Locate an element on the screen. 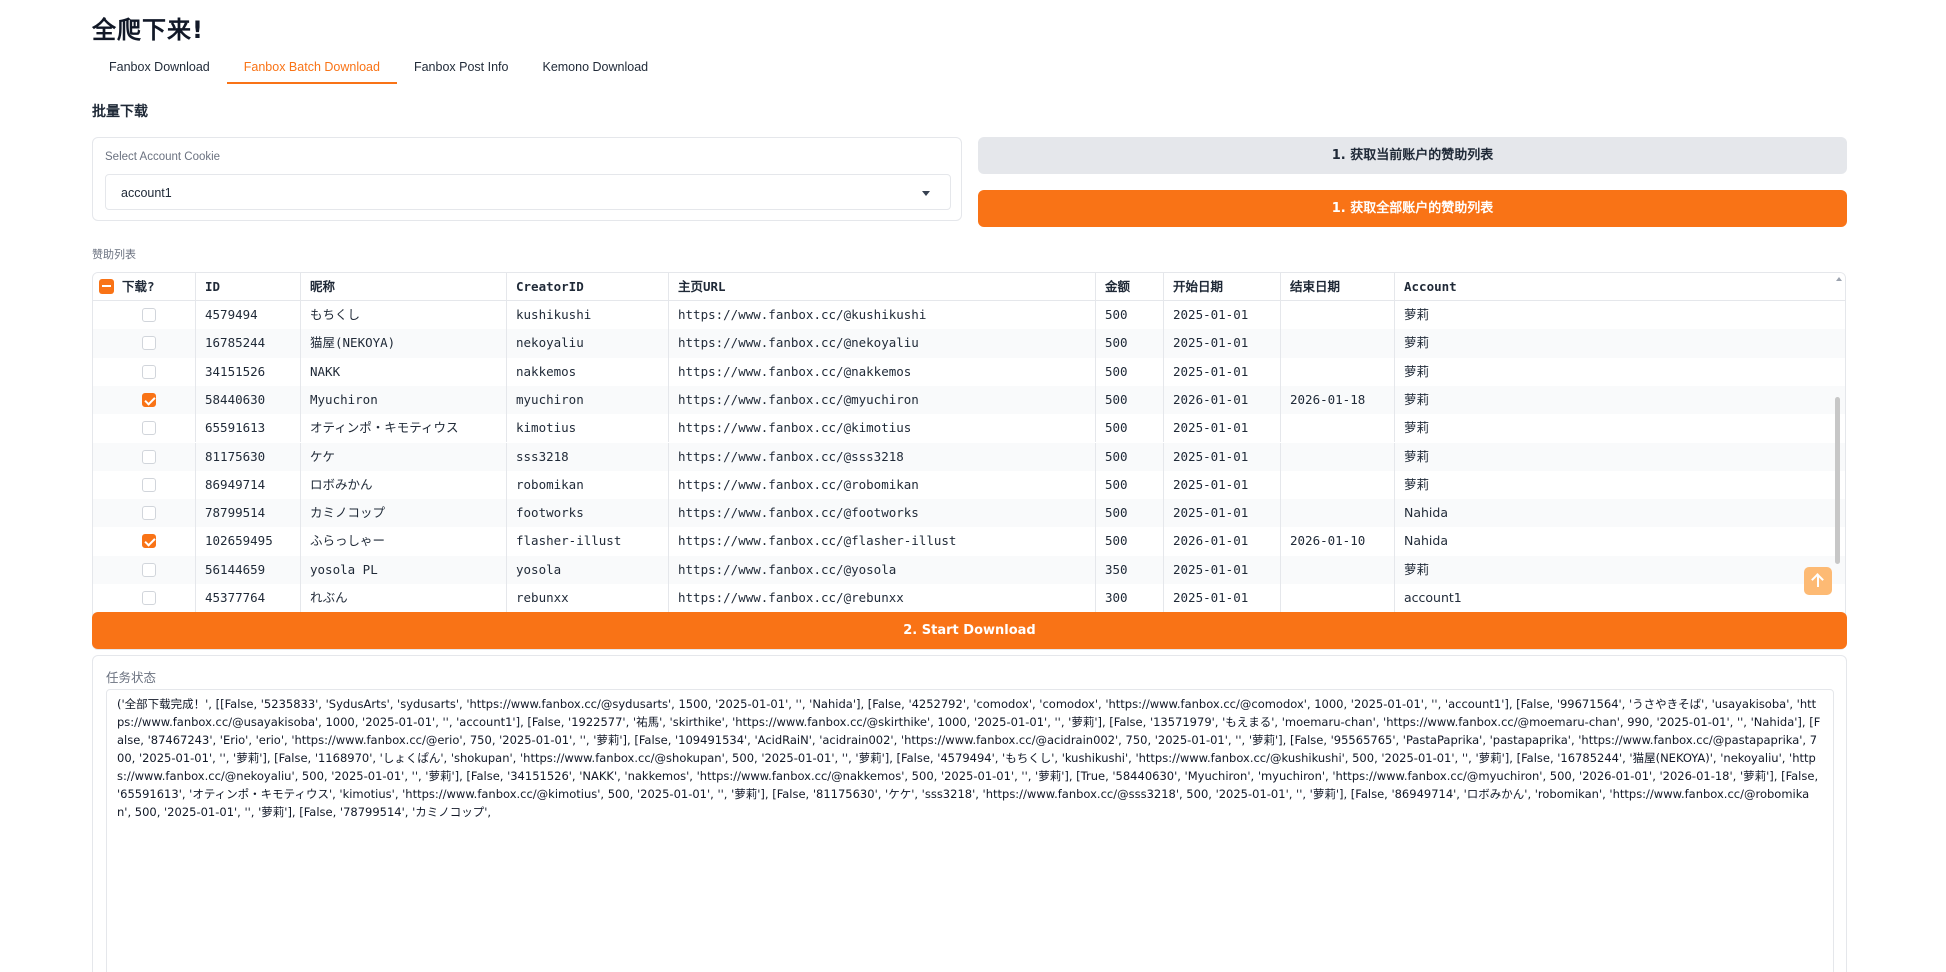  cell-nickname: yosola PL is located at coordinates (404, 569).